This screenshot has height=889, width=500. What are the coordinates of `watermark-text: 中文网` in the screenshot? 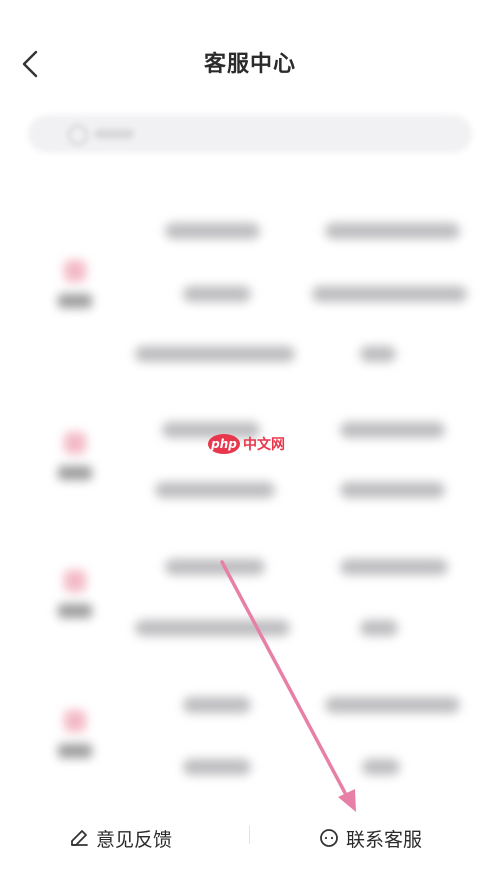 It's located at (264, 445).